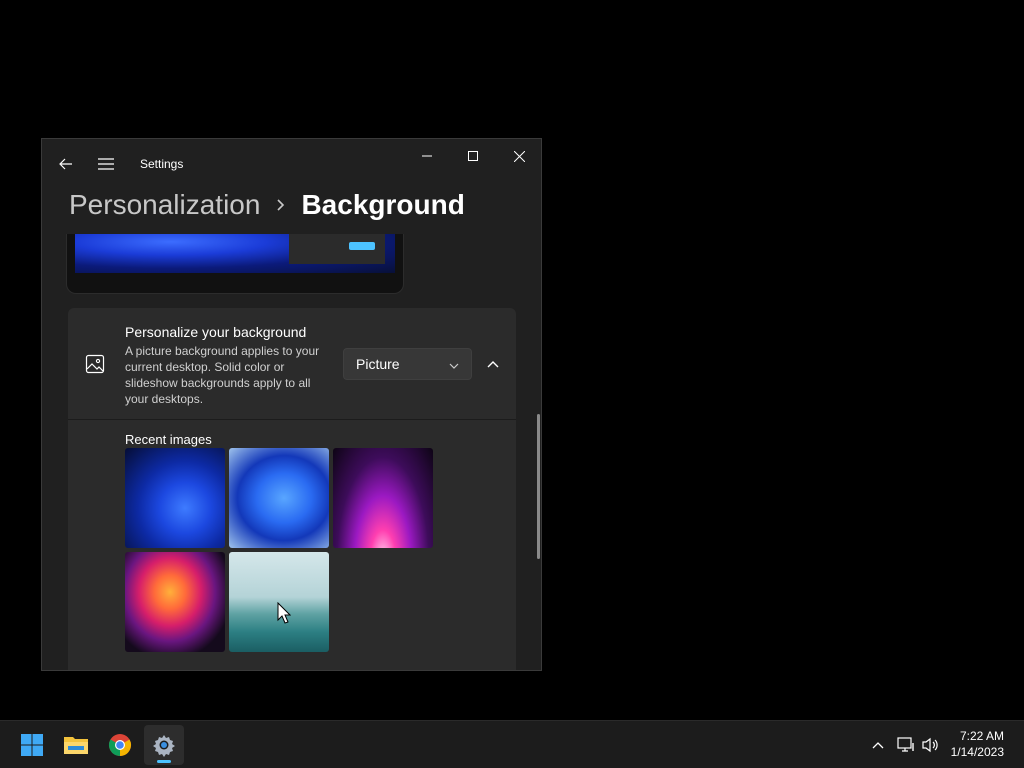 The height and width of the screenshot is (768, 1024). Describe the element at coordinates (95, 364) in the screenshot. I see `picture-icon` at that location.